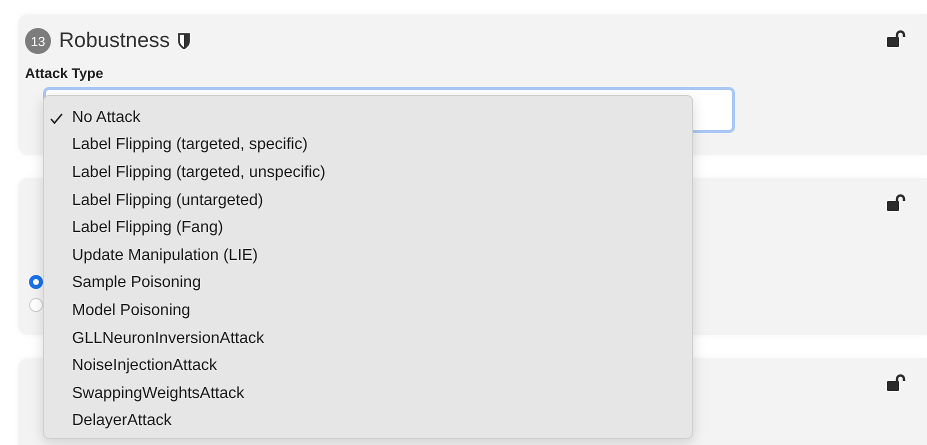 This screenshot has width=927, height=445. I want to click on field-label: Attack Type, so click(64, 73).